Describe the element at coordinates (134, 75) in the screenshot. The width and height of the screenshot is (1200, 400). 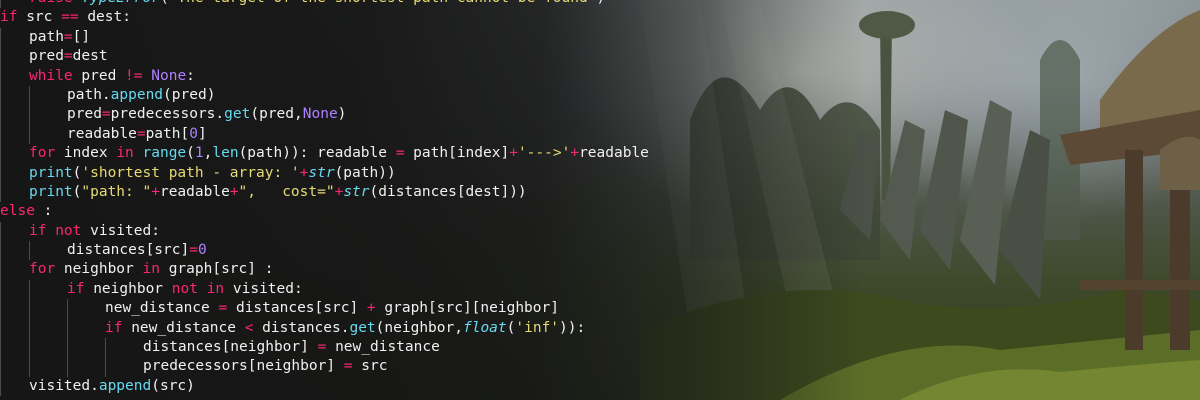
I see `code-token: !=` at that location.